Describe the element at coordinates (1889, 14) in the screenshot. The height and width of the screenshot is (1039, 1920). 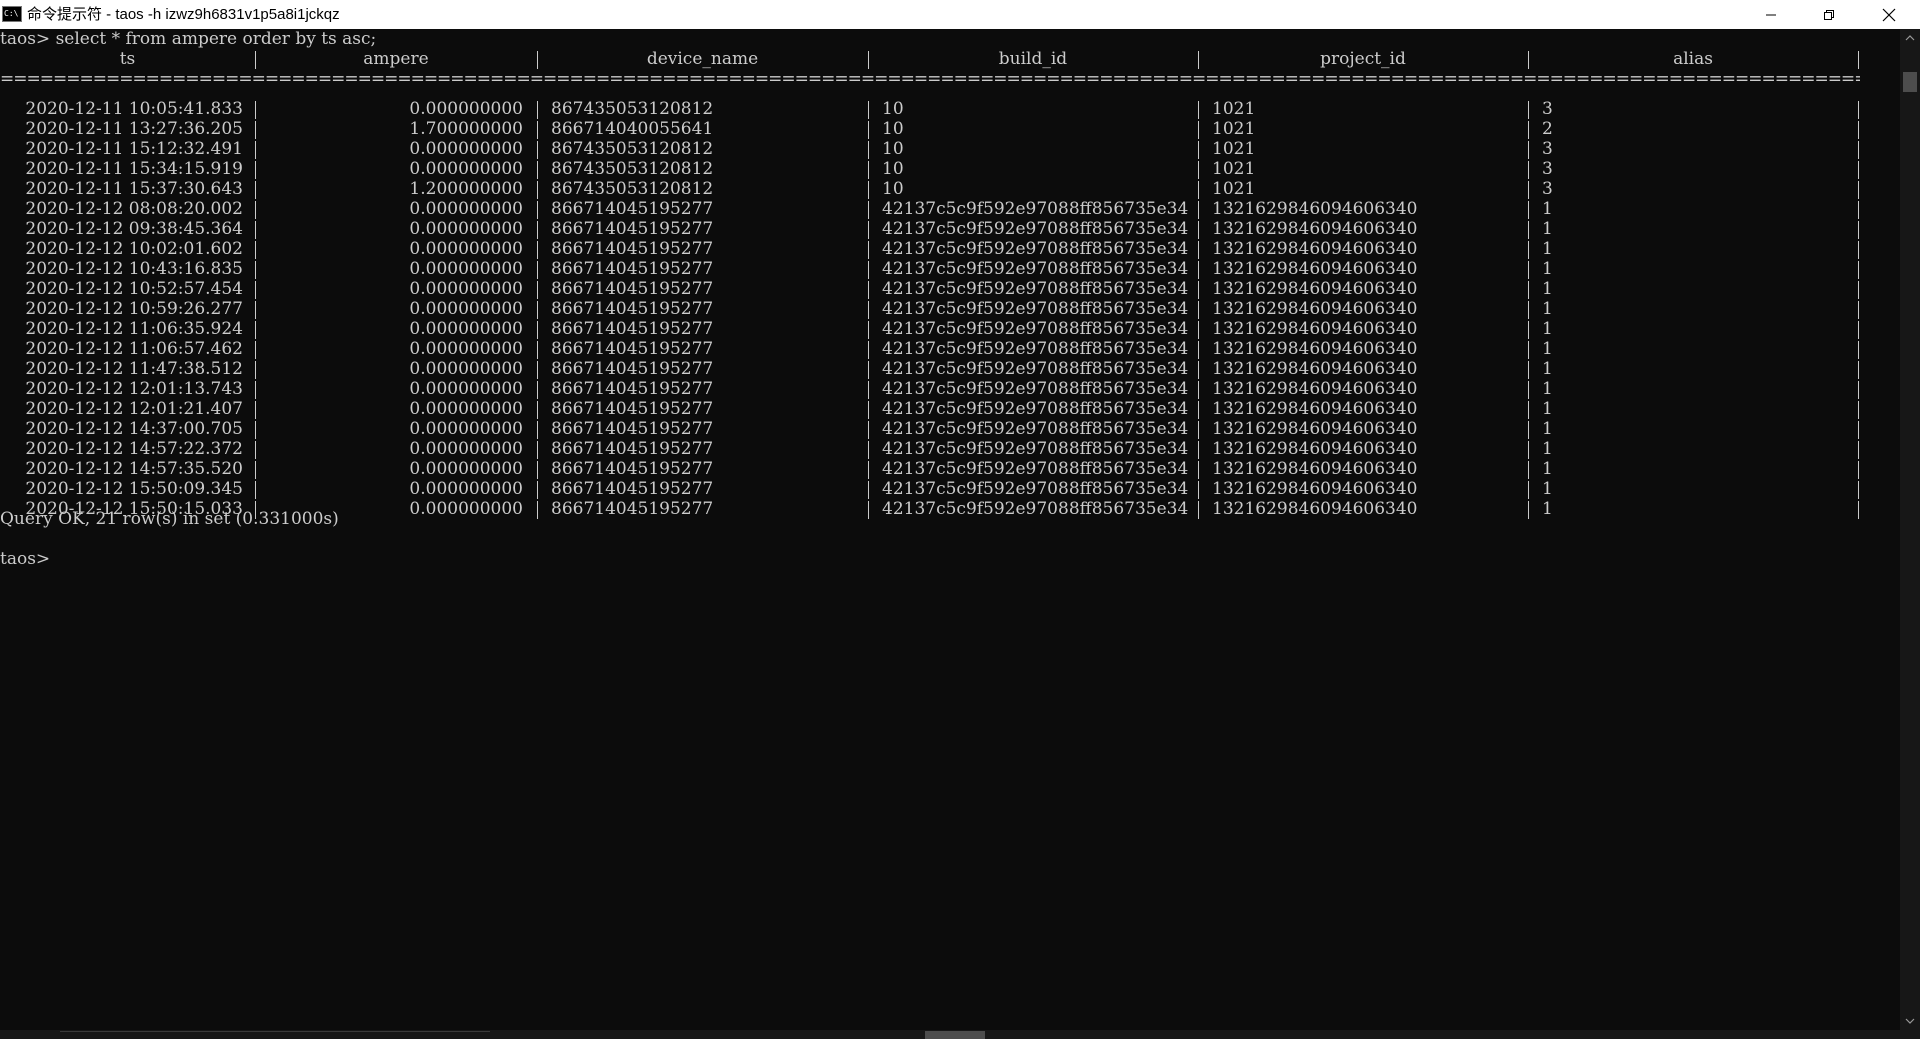
I see `close-button` at that location.